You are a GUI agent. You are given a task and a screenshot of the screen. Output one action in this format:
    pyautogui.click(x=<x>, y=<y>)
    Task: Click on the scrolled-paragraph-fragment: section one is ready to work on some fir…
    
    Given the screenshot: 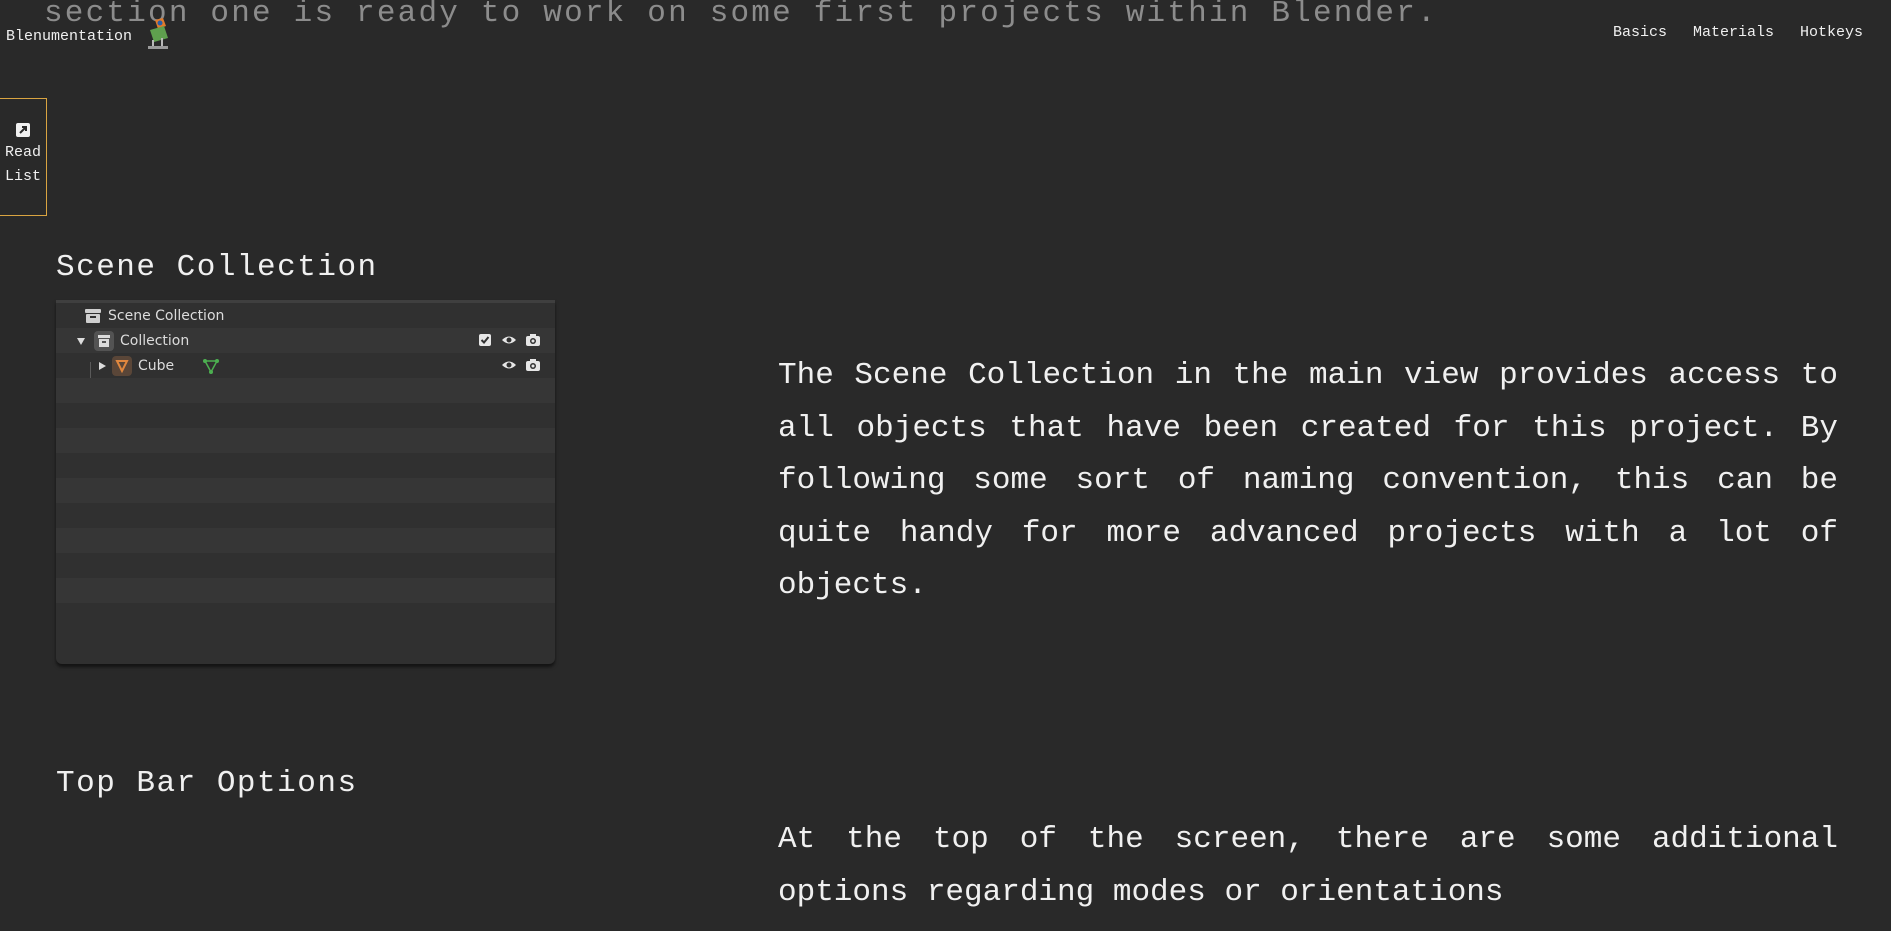 What is the action you would take?
    pyautogui.click(x=741, y=15)
    